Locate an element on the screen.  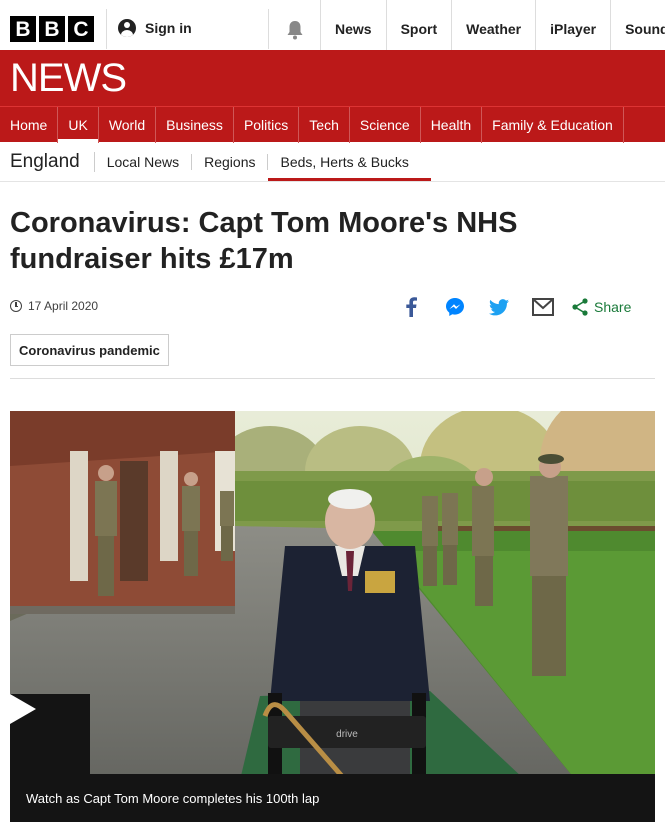
nav-item-family-education: Family & Education is located at coordinates (553, 124).